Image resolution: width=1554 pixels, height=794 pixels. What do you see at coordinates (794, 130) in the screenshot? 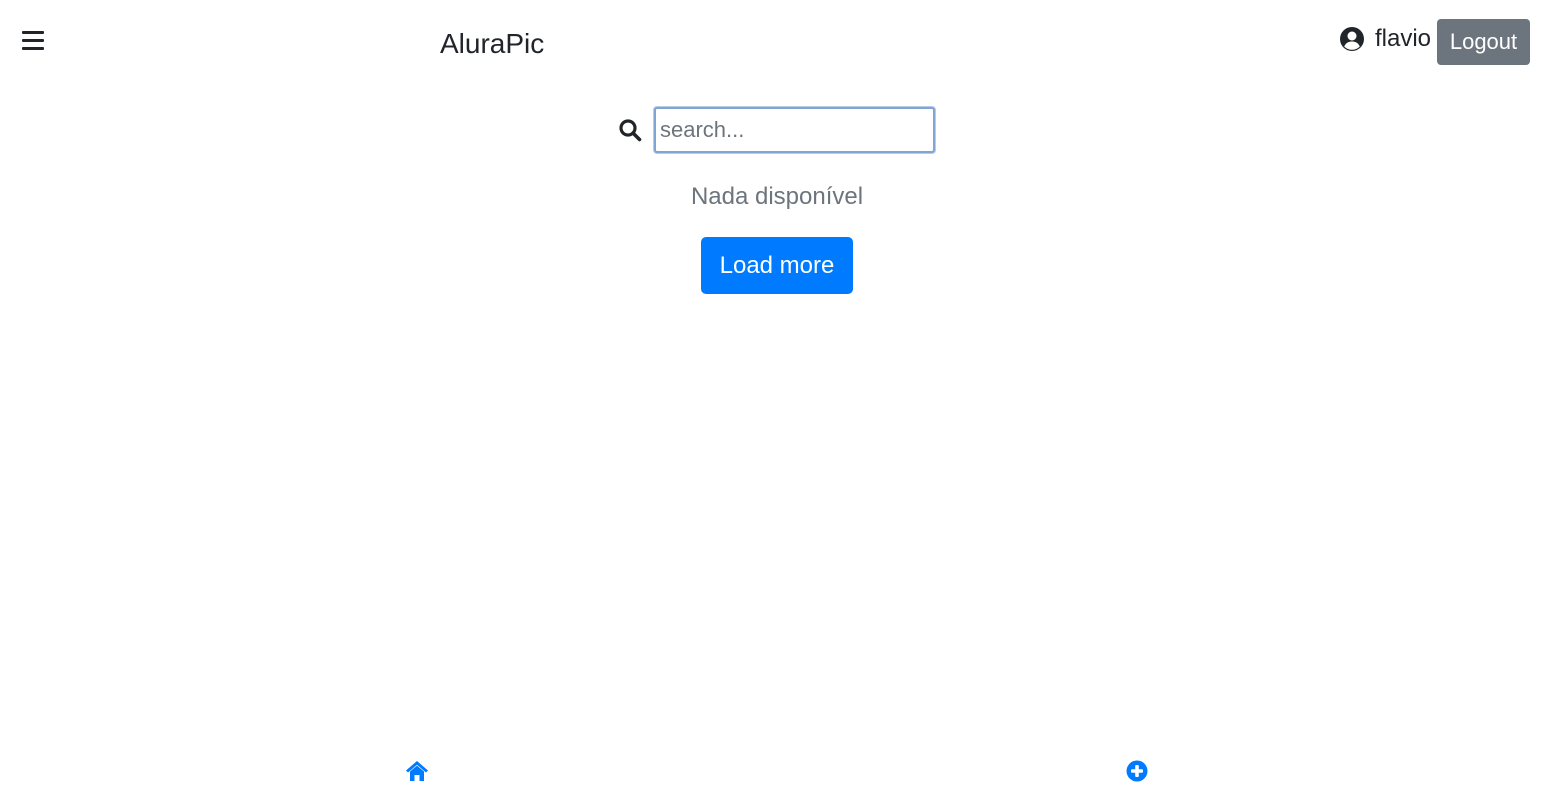
I see `search-input` at bounding box center [794, 130].